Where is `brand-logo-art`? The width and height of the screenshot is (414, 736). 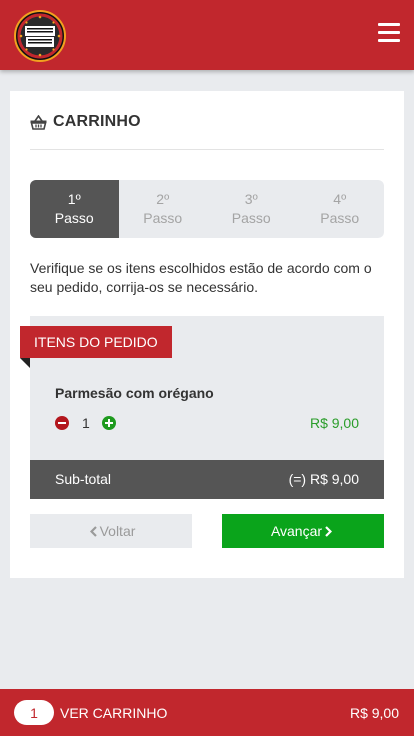
brand-logo-art is located at coordinates (40, 36).